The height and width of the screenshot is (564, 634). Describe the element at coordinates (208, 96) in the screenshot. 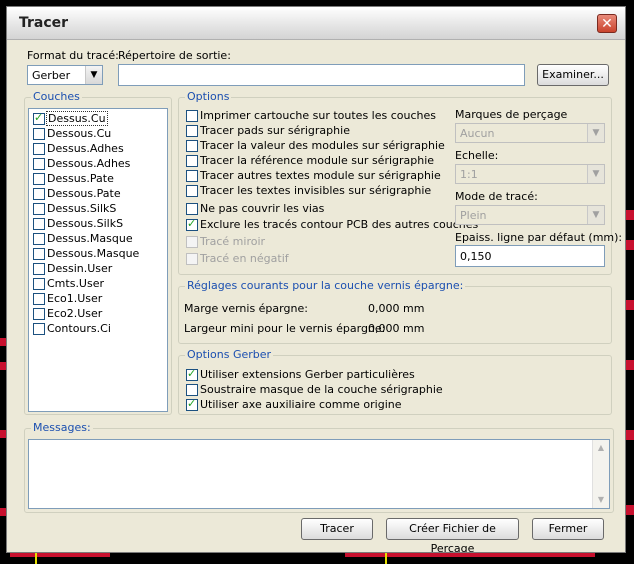

I see `options-group-title: Options` at that location.